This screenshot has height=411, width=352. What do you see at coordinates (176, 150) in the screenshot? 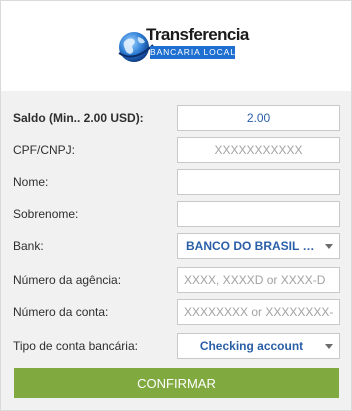
I see `row-cpf: CPF/CNPJ:` at bounding box center [176, 150].